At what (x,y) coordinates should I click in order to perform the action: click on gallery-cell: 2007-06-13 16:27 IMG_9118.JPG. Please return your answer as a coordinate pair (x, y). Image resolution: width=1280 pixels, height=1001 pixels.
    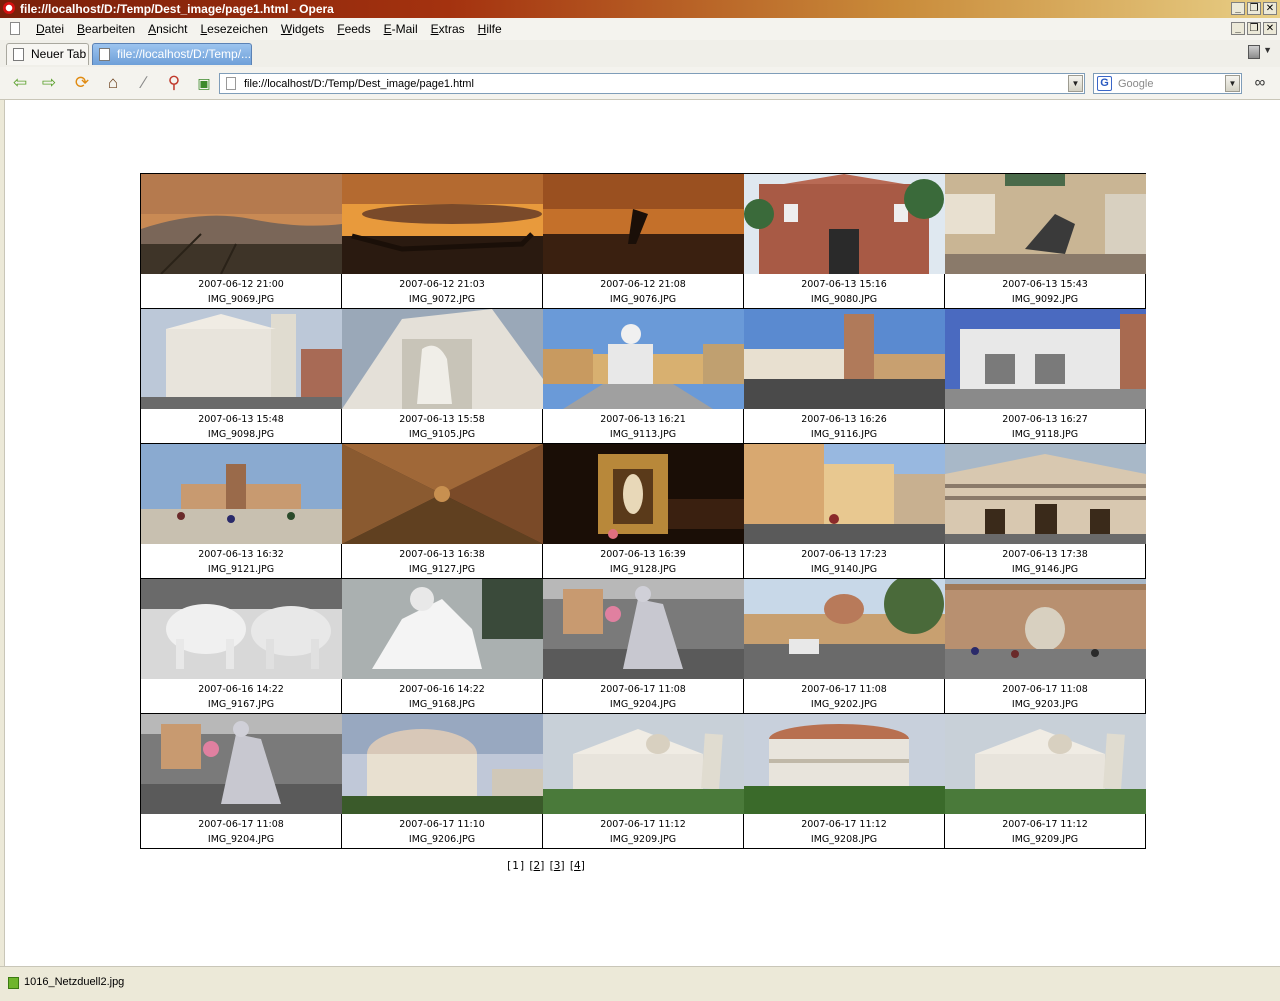
    Looking at the image, I should click on (1045, 376).